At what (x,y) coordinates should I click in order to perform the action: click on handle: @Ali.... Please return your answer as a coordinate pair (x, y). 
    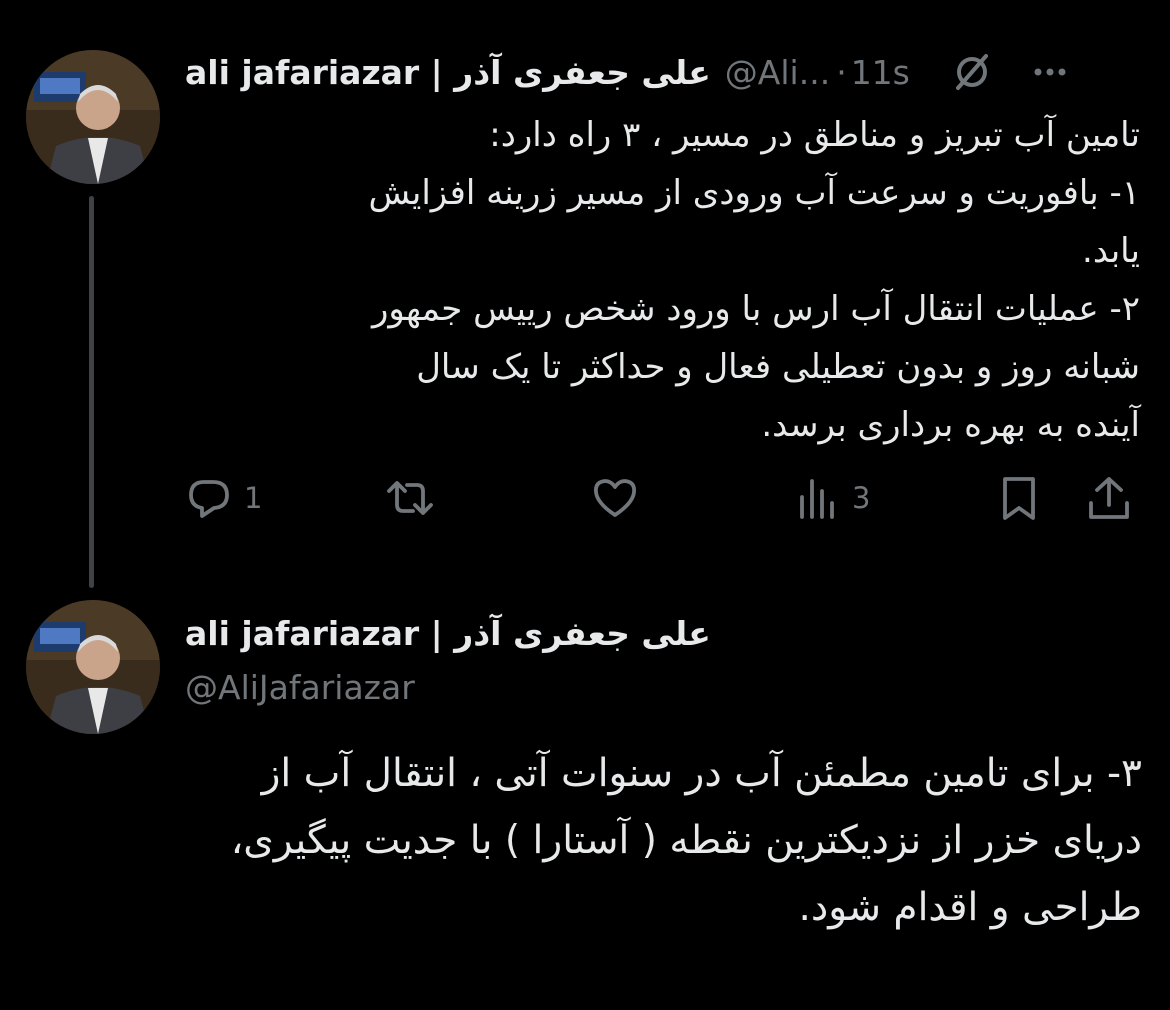
    Looking at the image, I should click on (777, 72).